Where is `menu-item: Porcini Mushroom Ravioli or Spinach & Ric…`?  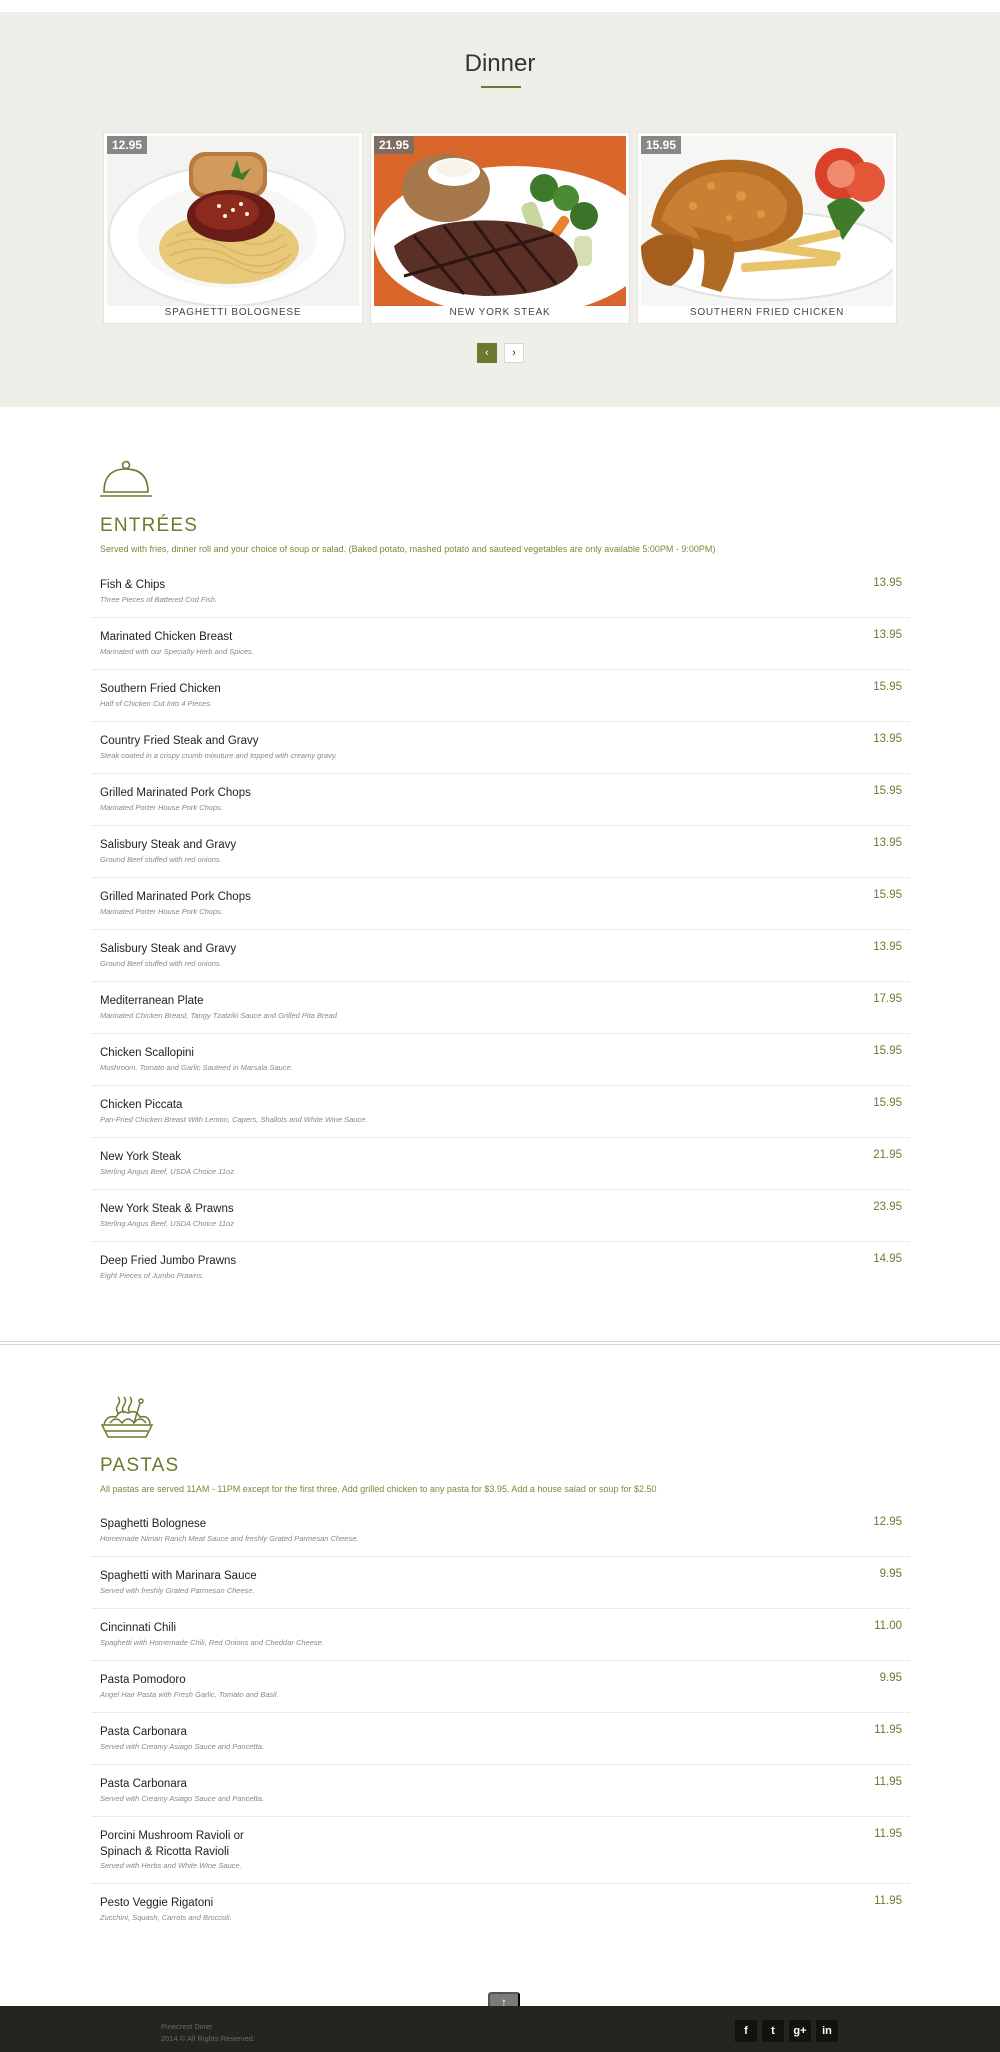 menu-item: Porcini Mushroom Ravioli or Spinach & Ric… is located at coordinates (501, 1850).